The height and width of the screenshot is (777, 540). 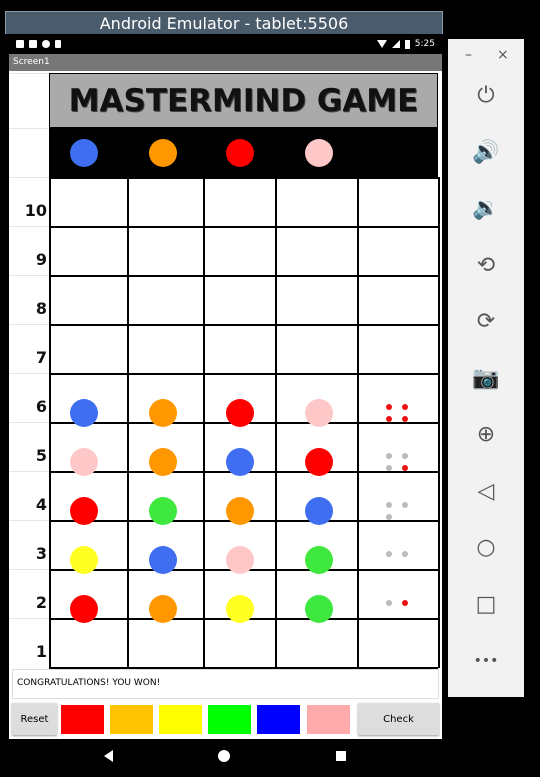 What do you see at coordinates (439, 422) in the screenshot?
I see `grid-column-line` at bounding box center [439, 422].